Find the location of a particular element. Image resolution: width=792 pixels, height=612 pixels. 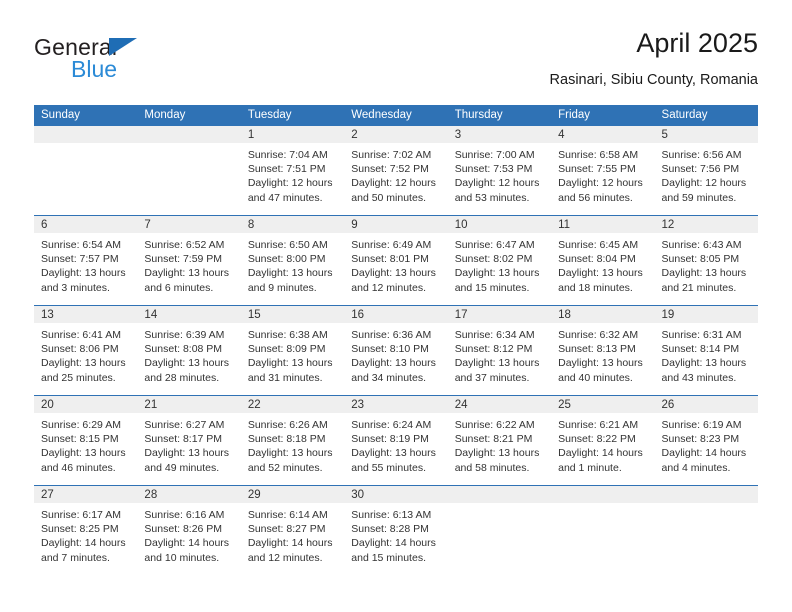

weekday-header-friday: Friday is located at coordinates (603, 115).